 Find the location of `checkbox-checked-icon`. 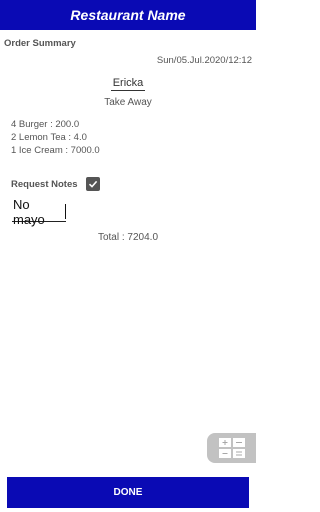

checkbox-checked-icon is located at coordinates (92, 184).